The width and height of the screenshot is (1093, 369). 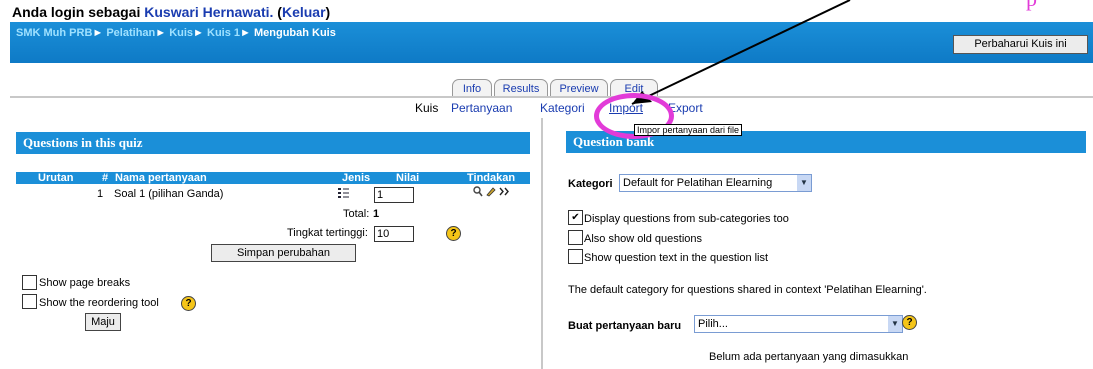 What do you see at coordinates (327, 233) in the screenshot?
I see `max-grade-label: Tingkat tertinggi:` at bounding box center [327, 233].